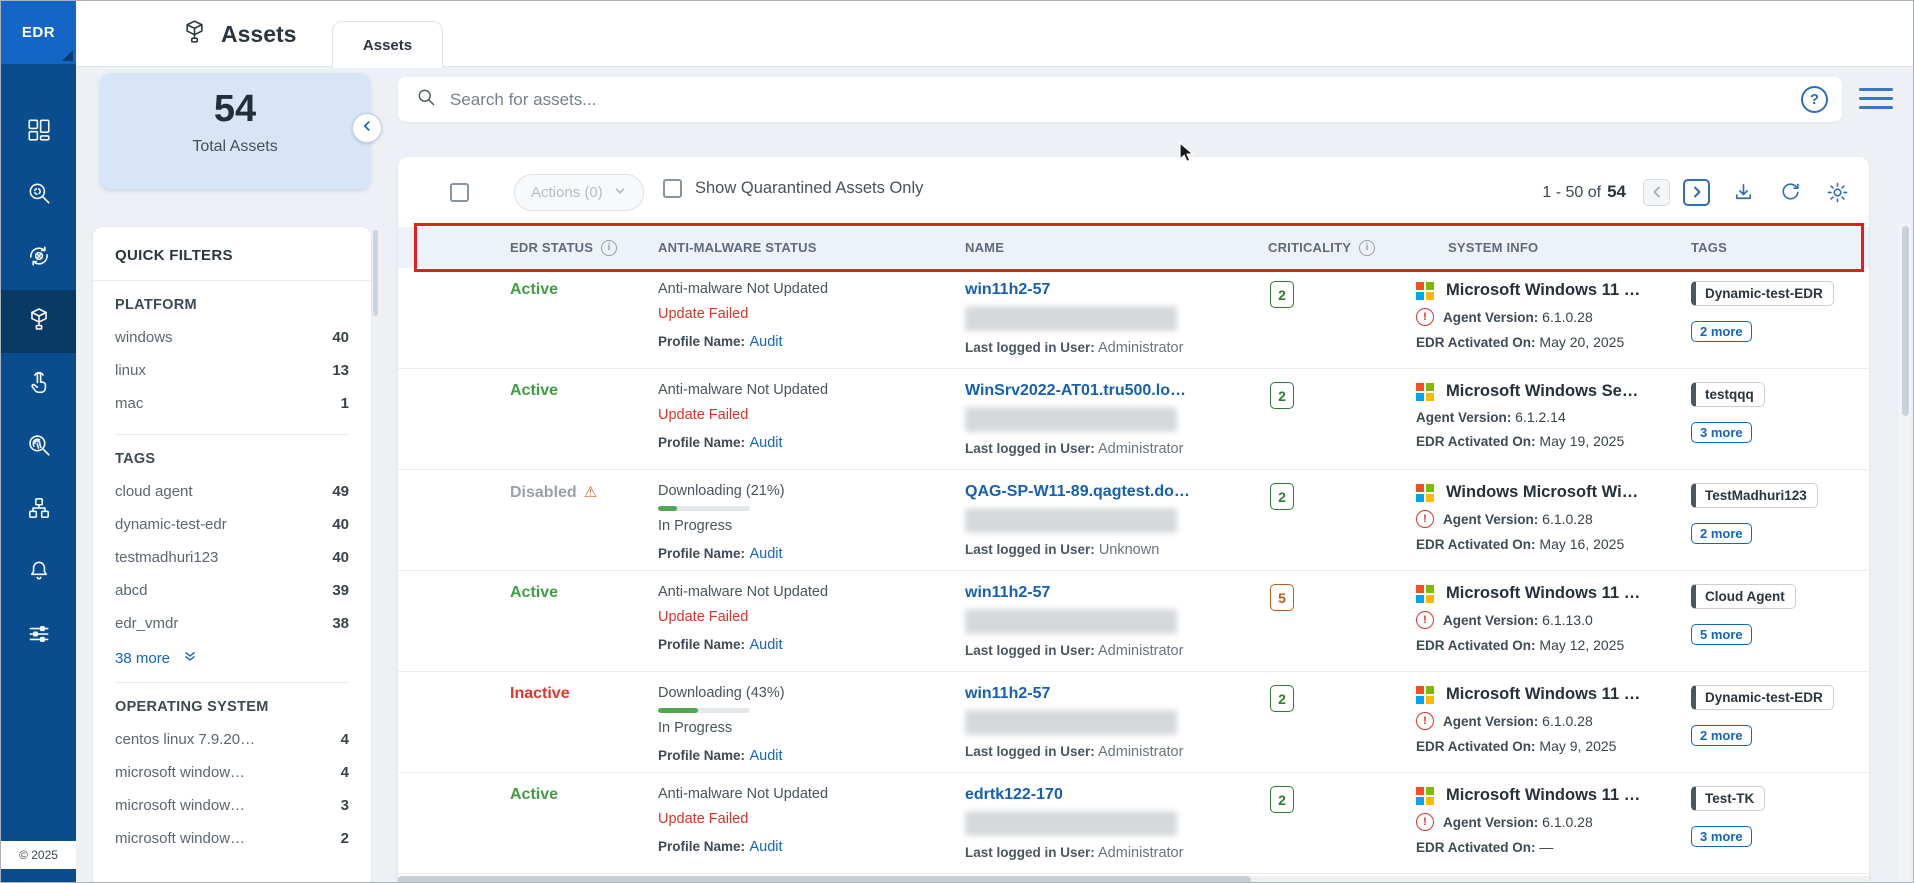  I want to click on prev-page-button, so click(1656, 192).